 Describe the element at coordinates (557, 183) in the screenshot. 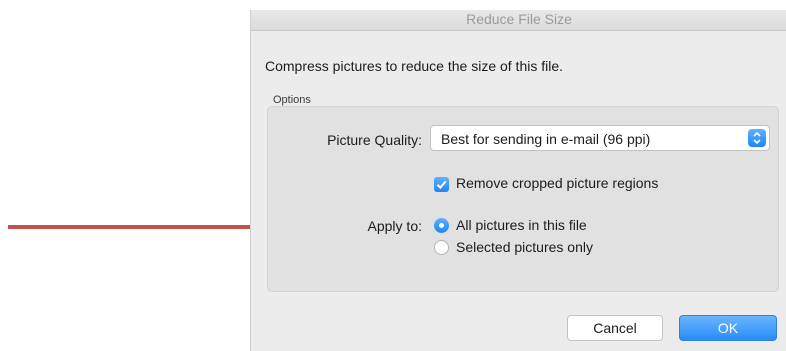

I see `remove-cropped-label: Remove cropped picture regions` at that location.